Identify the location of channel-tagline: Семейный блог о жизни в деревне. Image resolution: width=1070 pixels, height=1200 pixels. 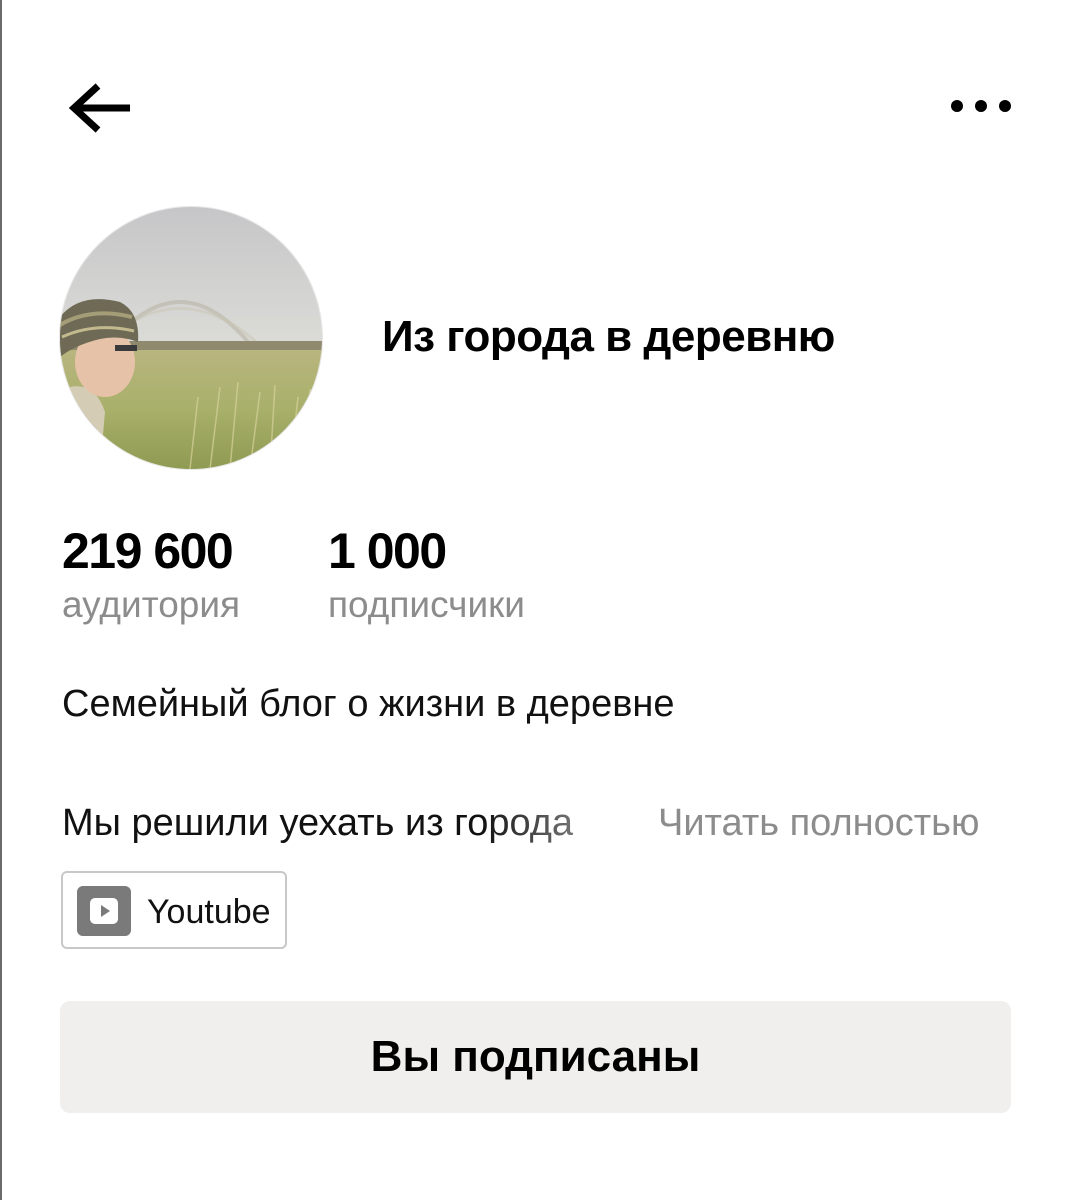
(368, 704).